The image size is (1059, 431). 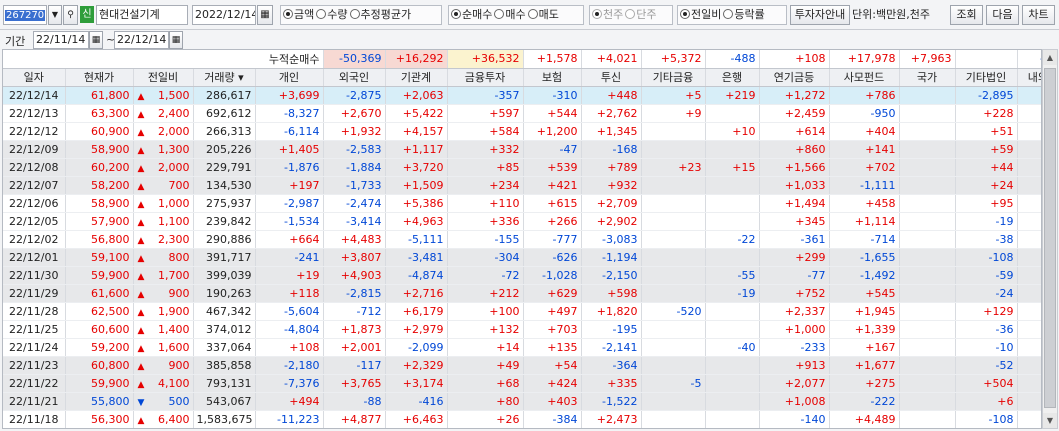 I want to click on share-unit-radio-1: 단주, so click(x=641, y=15).